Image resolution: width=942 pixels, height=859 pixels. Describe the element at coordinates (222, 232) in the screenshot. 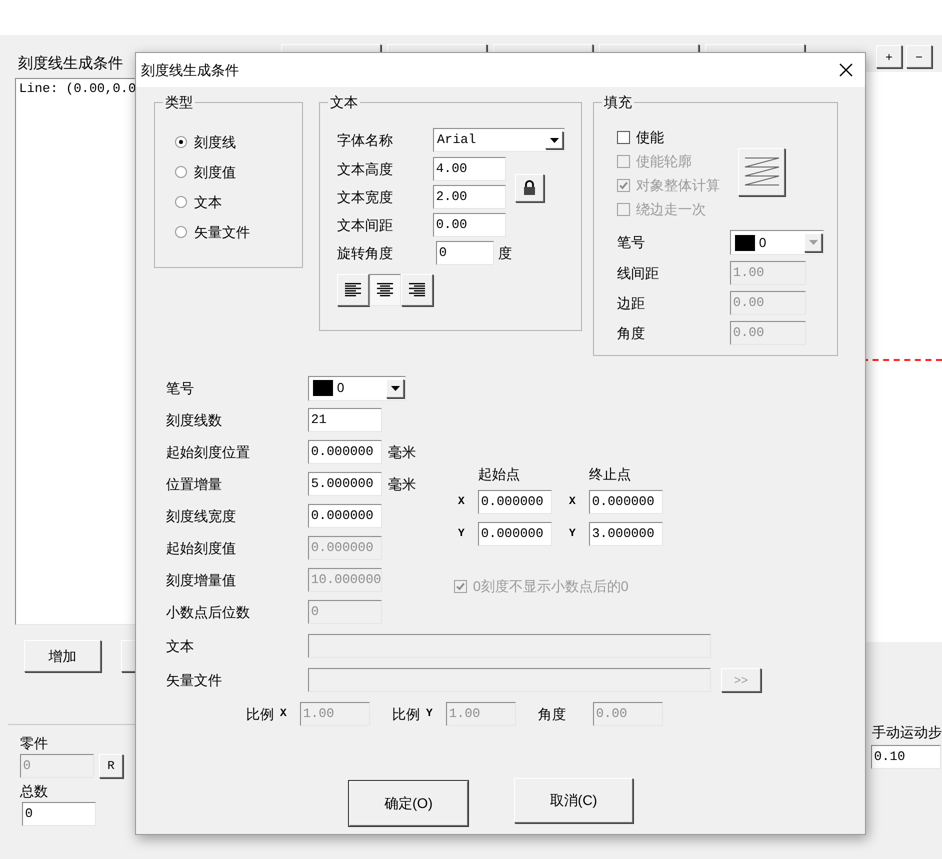

I see `radio-label: 矢量文件` at that location.